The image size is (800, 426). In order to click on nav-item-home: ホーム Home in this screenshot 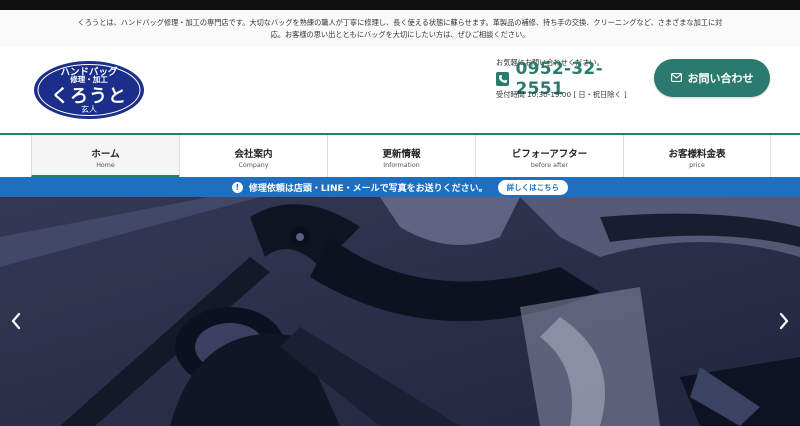, I will do `click(105, 156)`.